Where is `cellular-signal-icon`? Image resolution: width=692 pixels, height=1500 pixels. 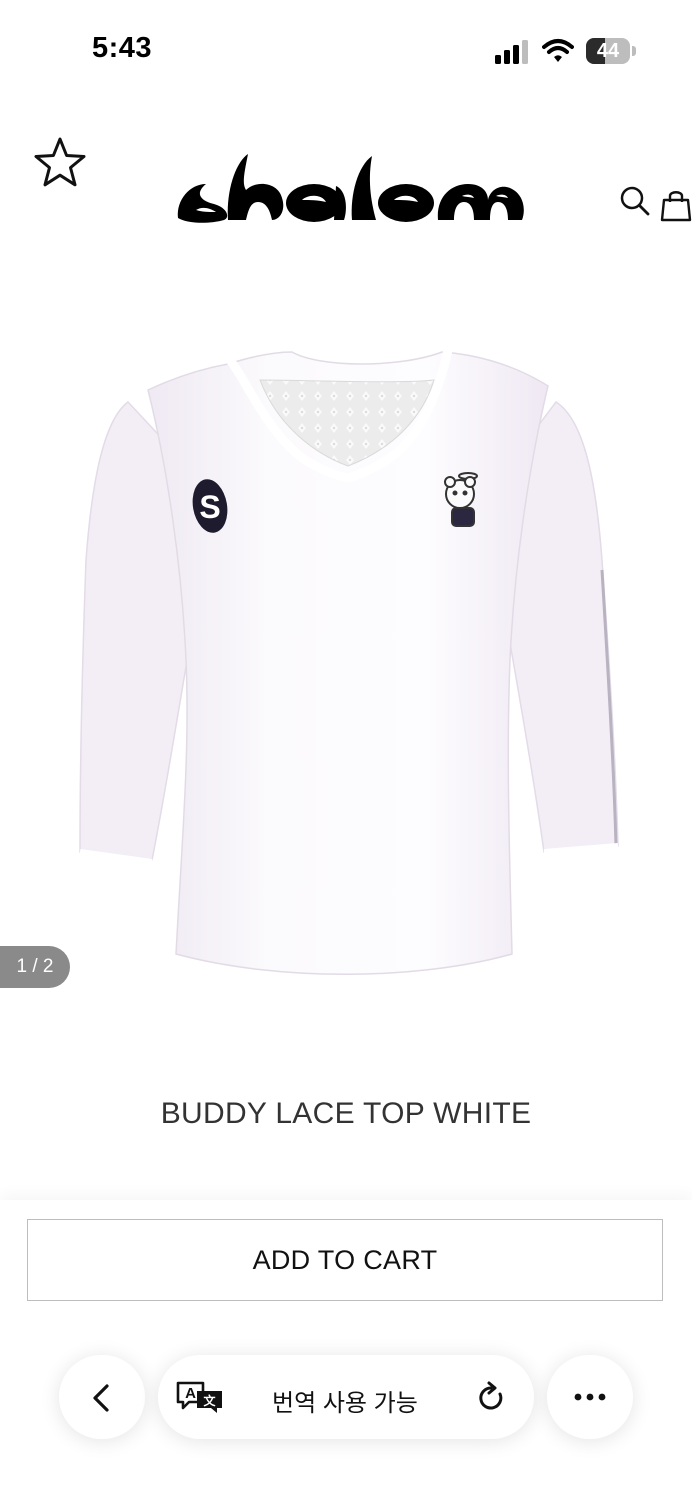
cellular-signal-icon is located at coordinates (511, 52).